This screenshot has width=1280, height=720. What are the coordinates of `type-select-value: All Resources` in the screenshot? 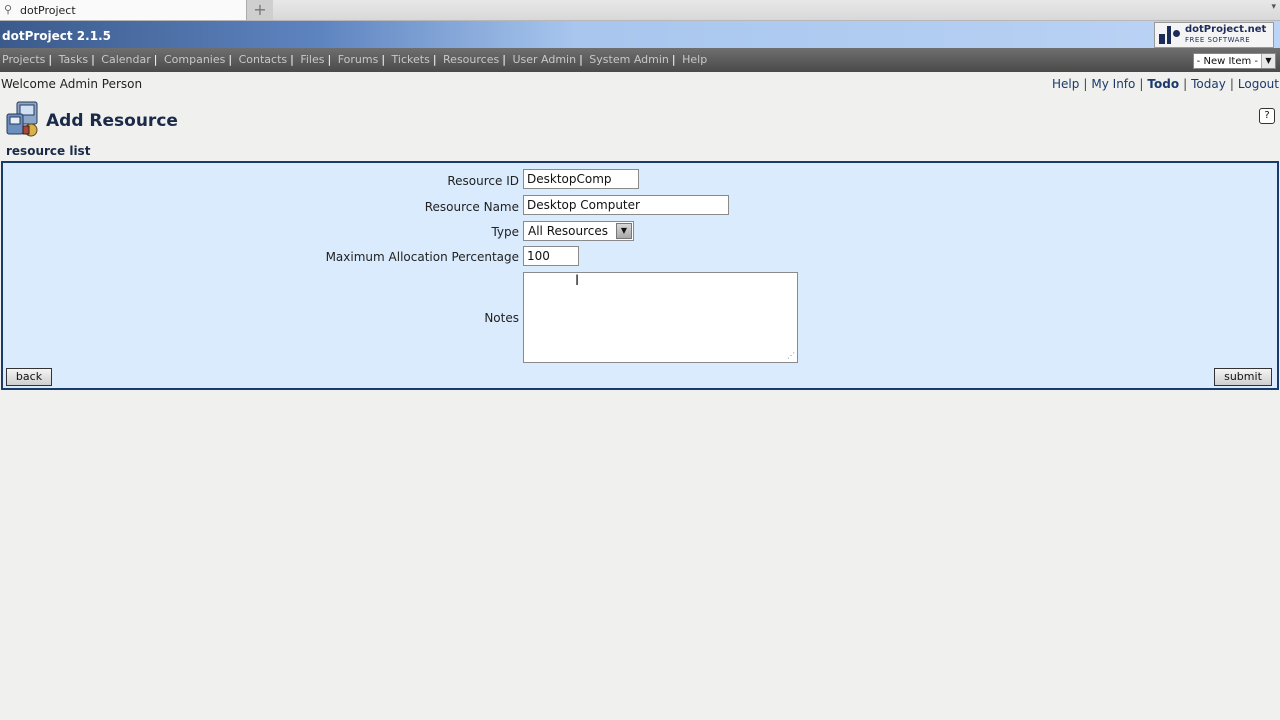 It's located at (568, 231).